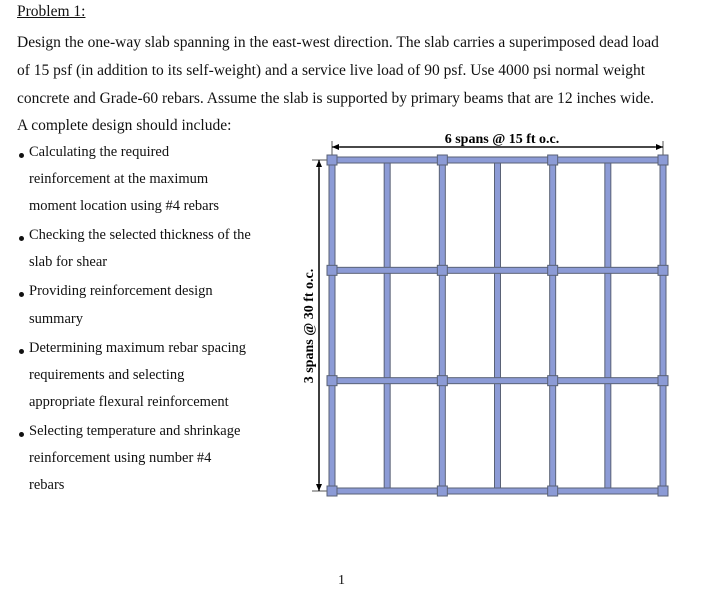  Describe the element at coordinates (309, 326) in the screenshot. I see `vertical-dimension-label: 3 spans @ 30 ft o.c.` at that location.